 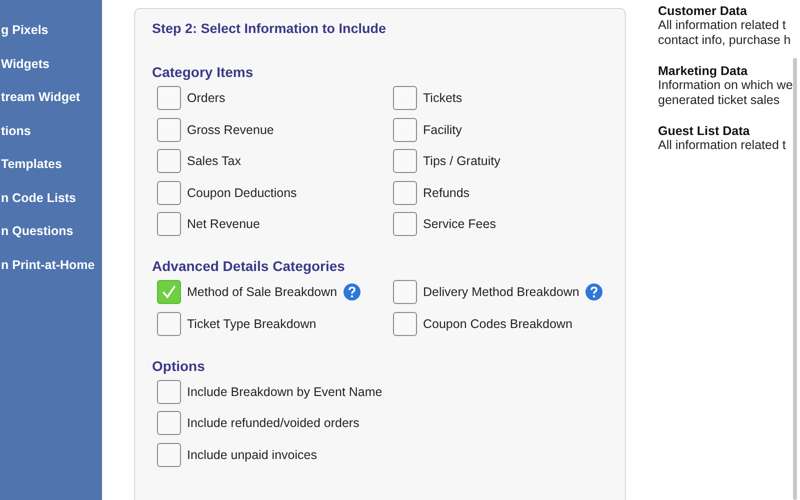 I want to click on sidebar-link: tream Widget, so click(x=40, y=97).